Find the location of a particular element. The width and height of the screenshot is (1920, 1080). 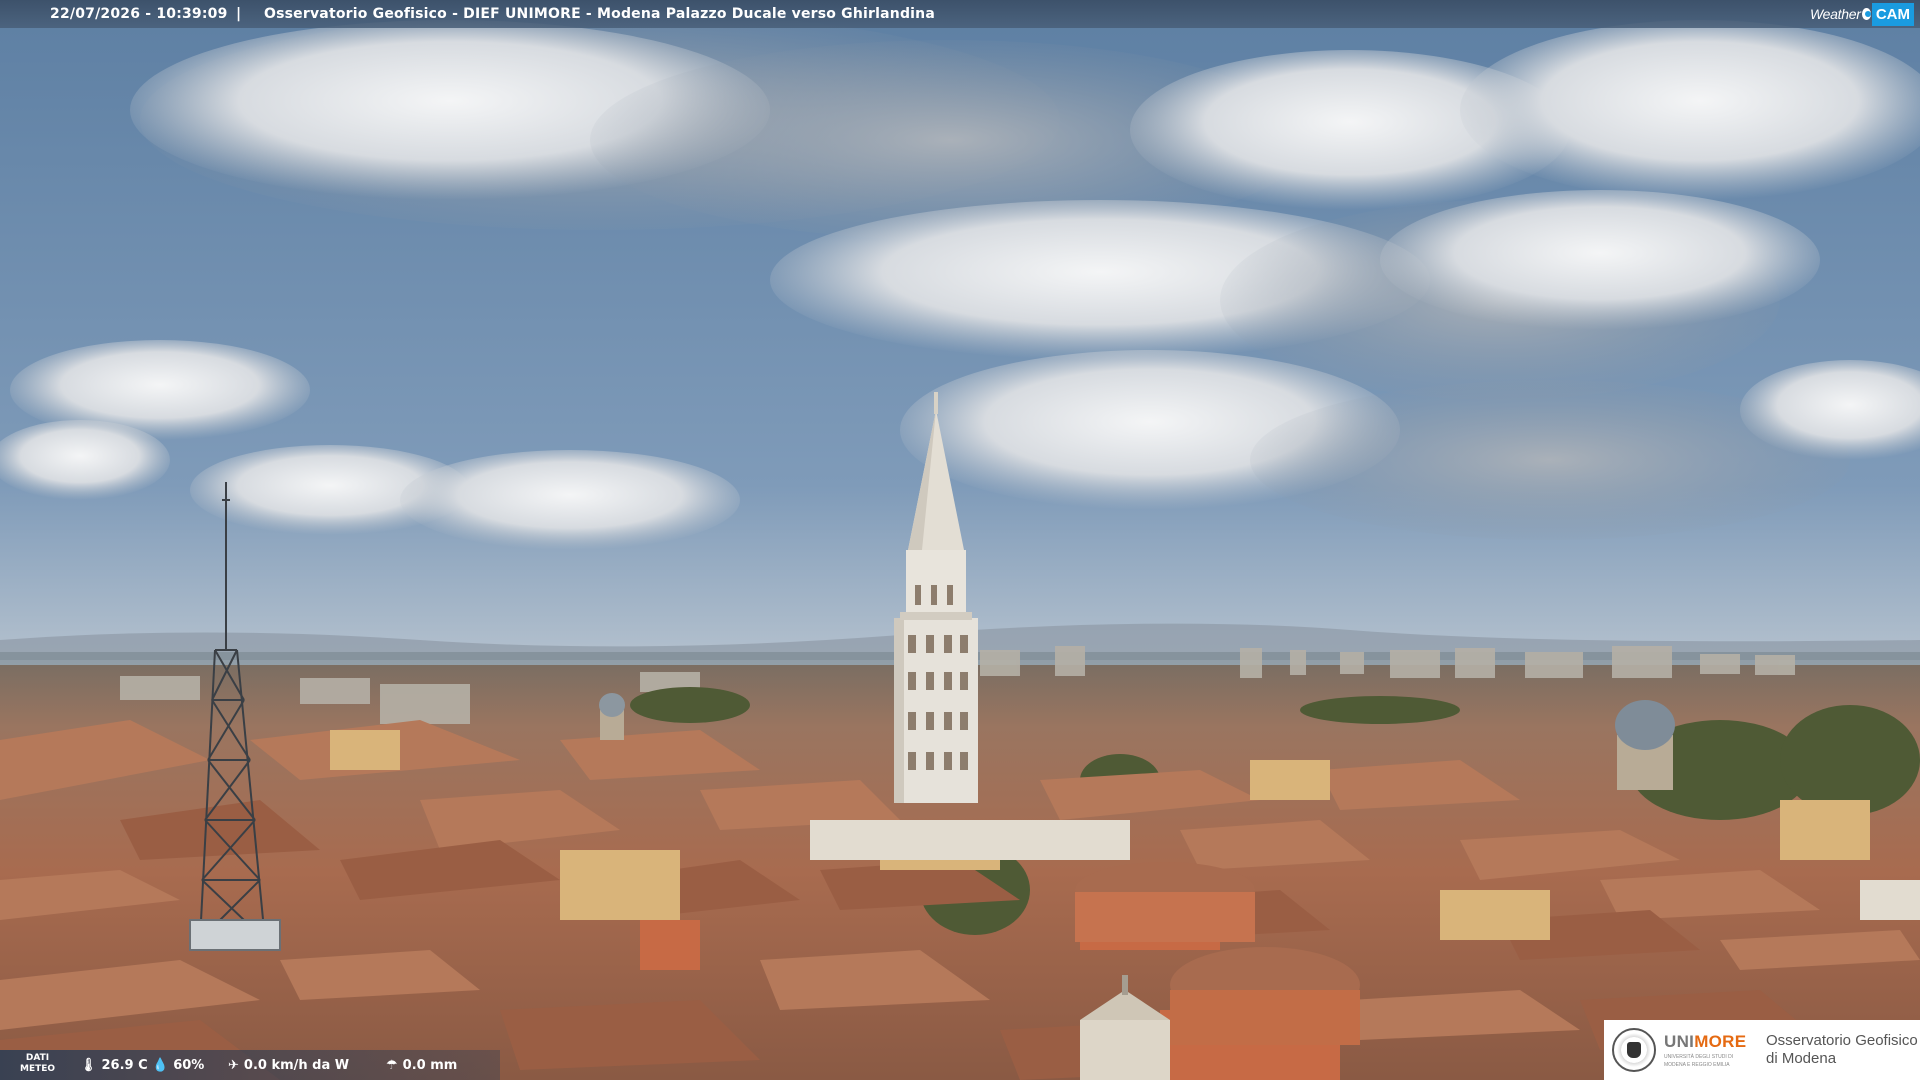

university-seal-icon is located at coordinates (1634, 1050).